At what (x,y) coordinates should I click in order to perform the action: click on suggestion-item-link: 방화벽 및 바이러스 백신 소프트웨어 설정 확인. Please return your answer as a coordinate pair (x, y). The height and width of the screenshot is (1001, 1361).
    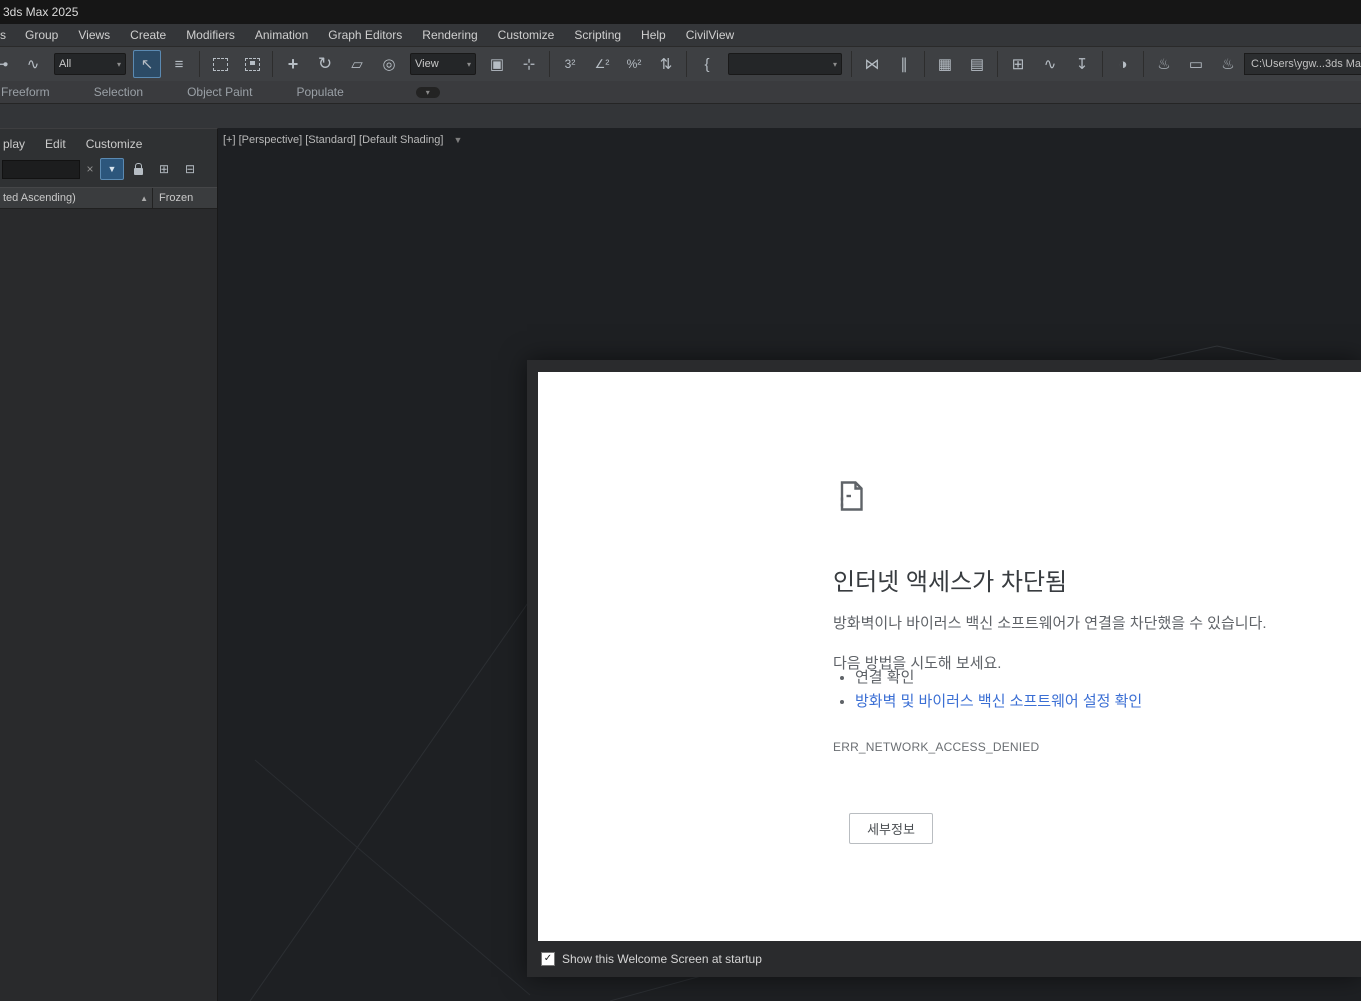
    Looking at the image, I should click on (998, 702).